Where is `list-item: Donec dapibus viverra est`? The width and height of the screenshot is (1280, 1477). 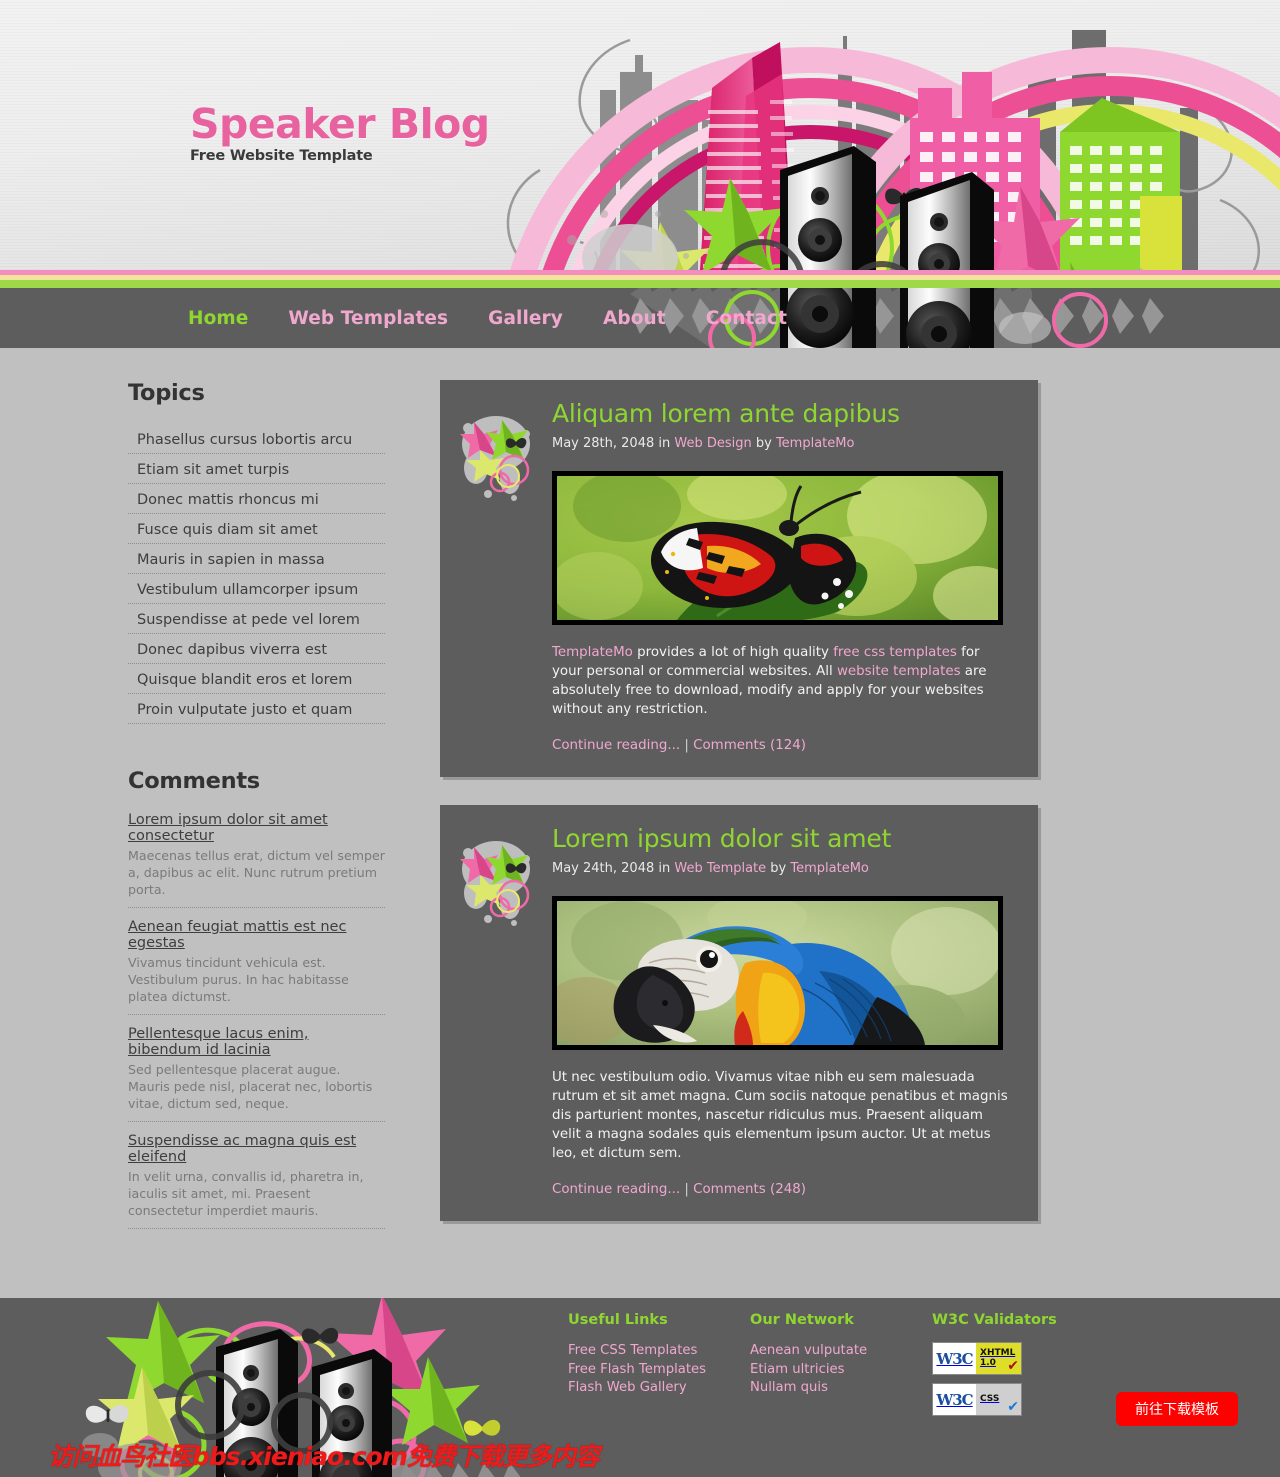 list-item: Donec dapibus viverra est is located at coordinates (256, 649).